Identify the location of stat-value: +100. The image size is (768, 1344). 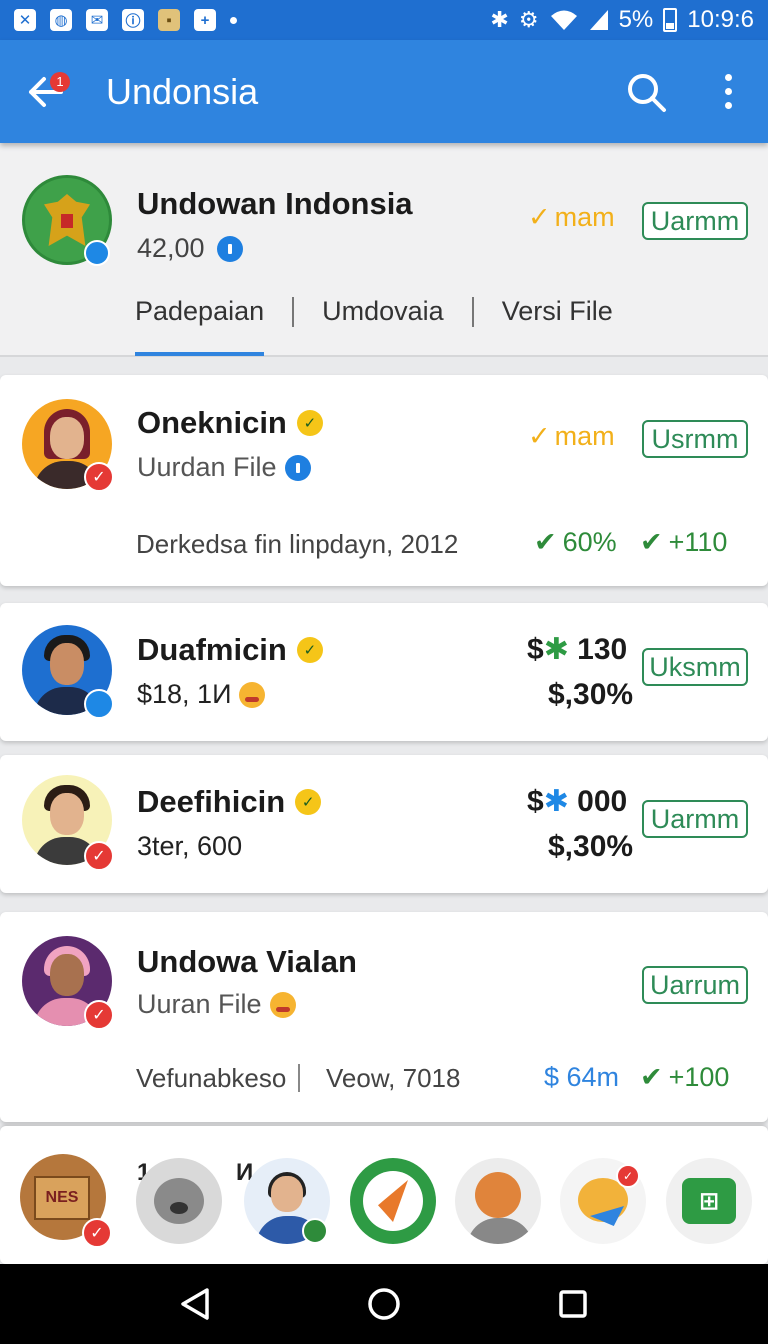
(699, 1077).